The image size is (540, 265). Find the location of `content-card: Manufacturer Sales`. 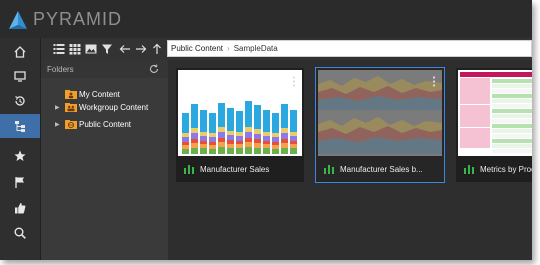

content-card: Manufacturer Sales is located at coordinates (240, 125).